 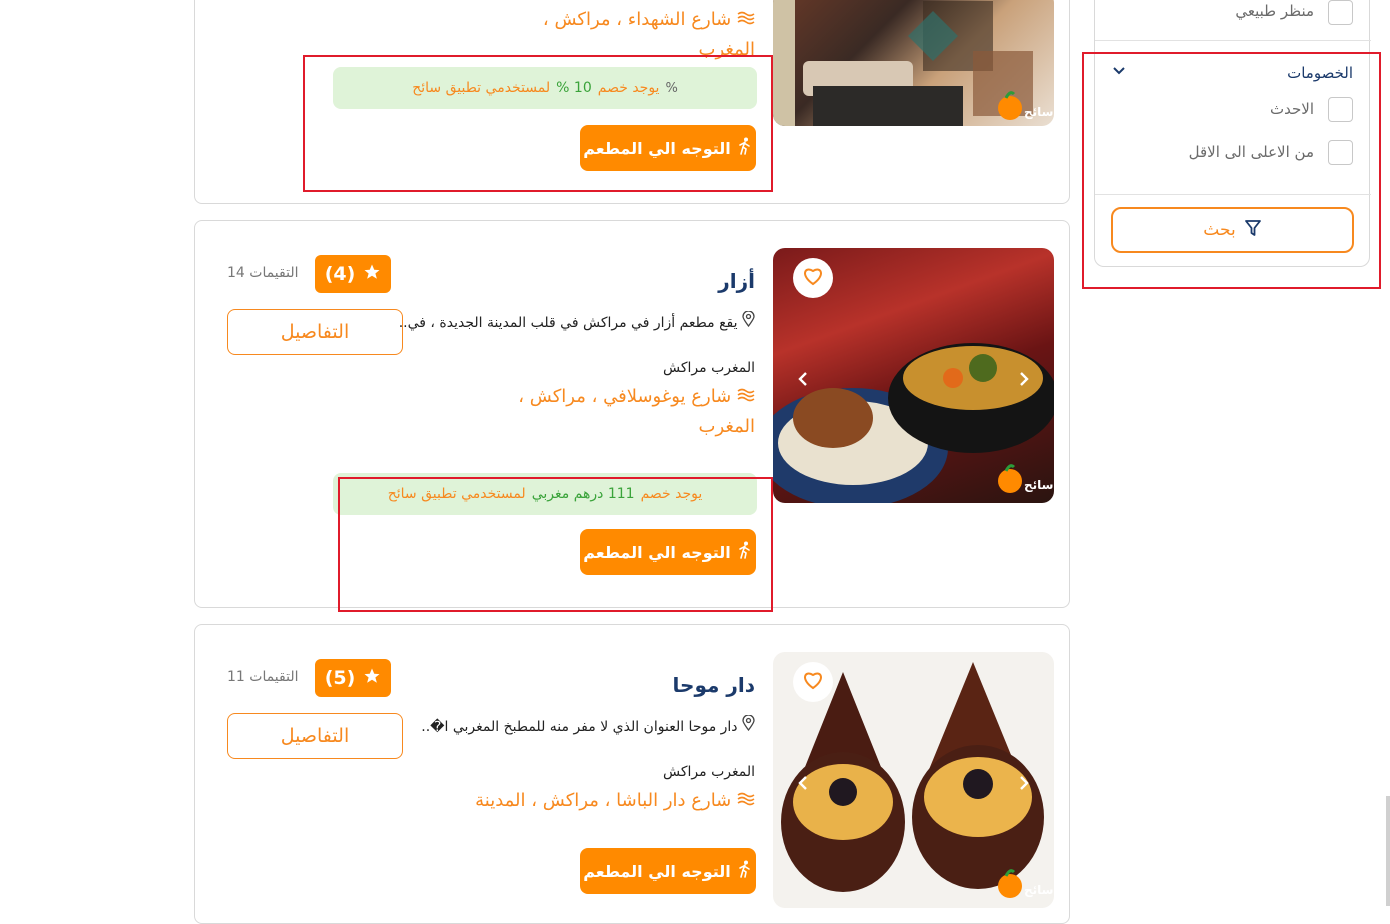 What do you see at coordinates (668, 871) in the screenshot?
I see `go-to-restaurant-button: التوجه الي المطعم` at bounding box center [668, 871].